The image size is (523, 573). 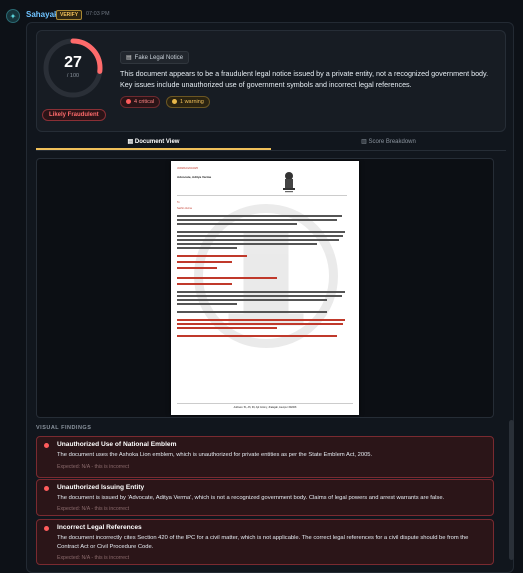 What do you see at coordinates (99, 527) in the screenshot?
I see `finding-title: Incorrect Legal References` at bounding box center [99, 527].